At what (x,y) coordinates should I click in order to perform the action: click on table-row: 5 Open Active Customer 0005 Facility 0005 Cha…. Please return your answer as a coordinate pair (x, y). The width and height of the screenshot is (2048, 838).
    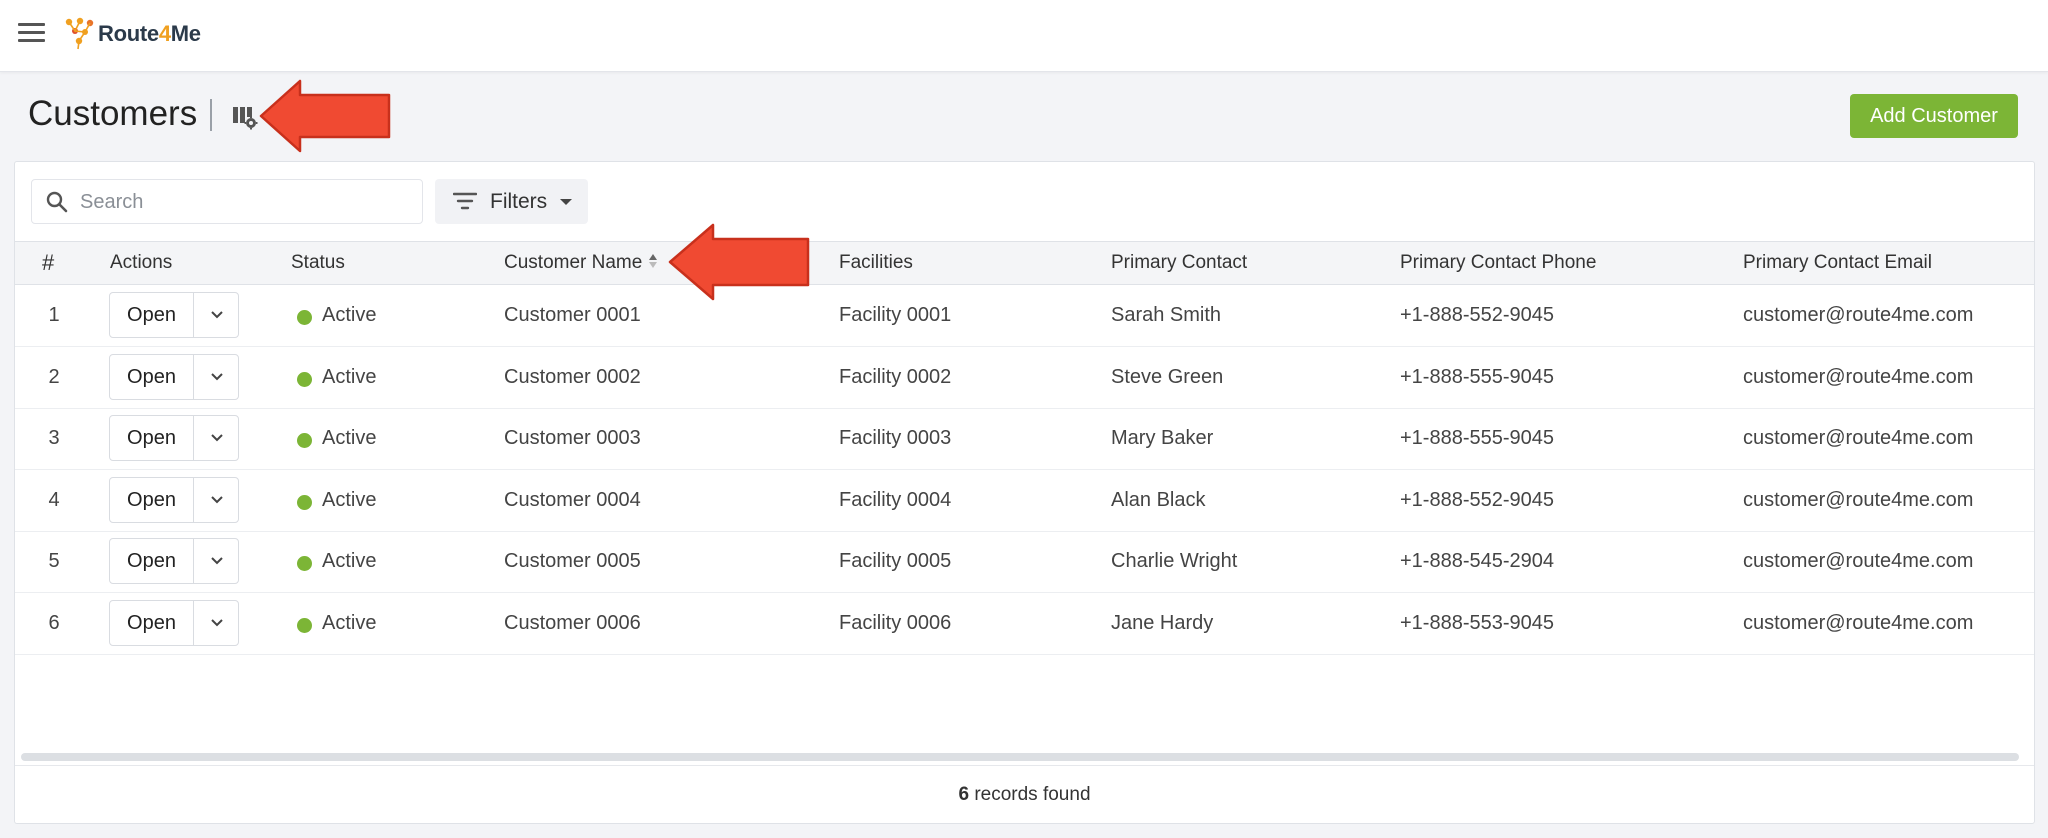
    Looking at the image, I should click on (1024, 562).